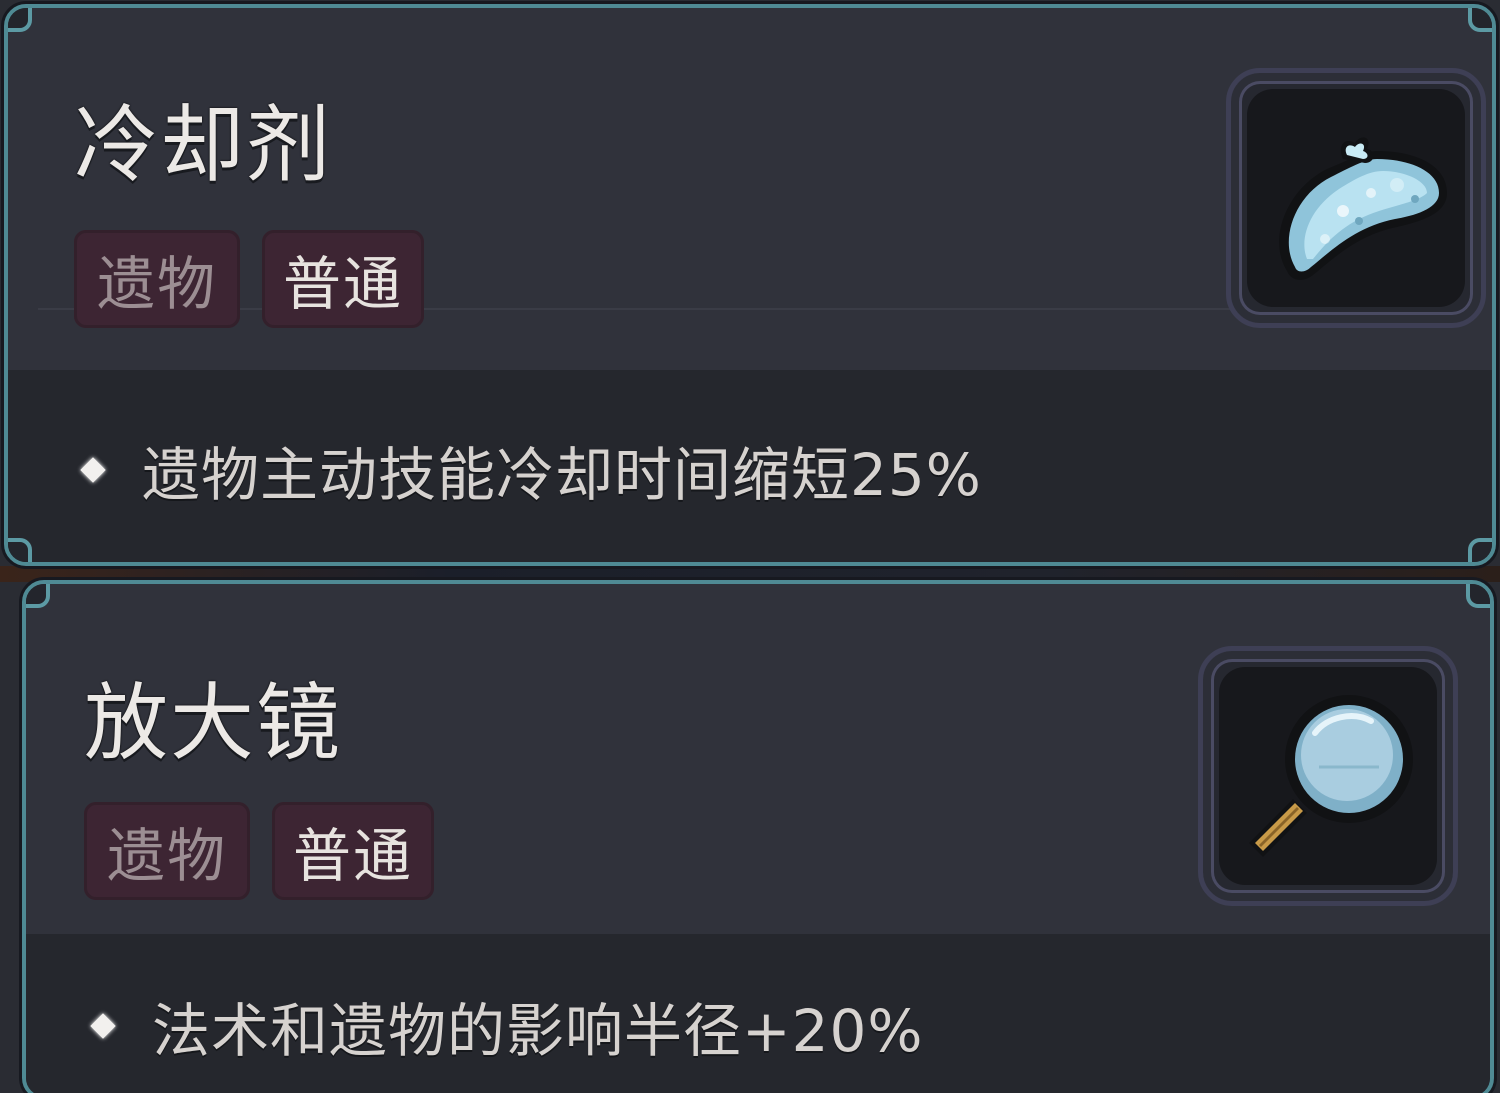  What do you see at coordinates (1331, 776) in the screenshot?
I see `magnifying-glass-icon-graphic` at bounding box center [1331, 776].